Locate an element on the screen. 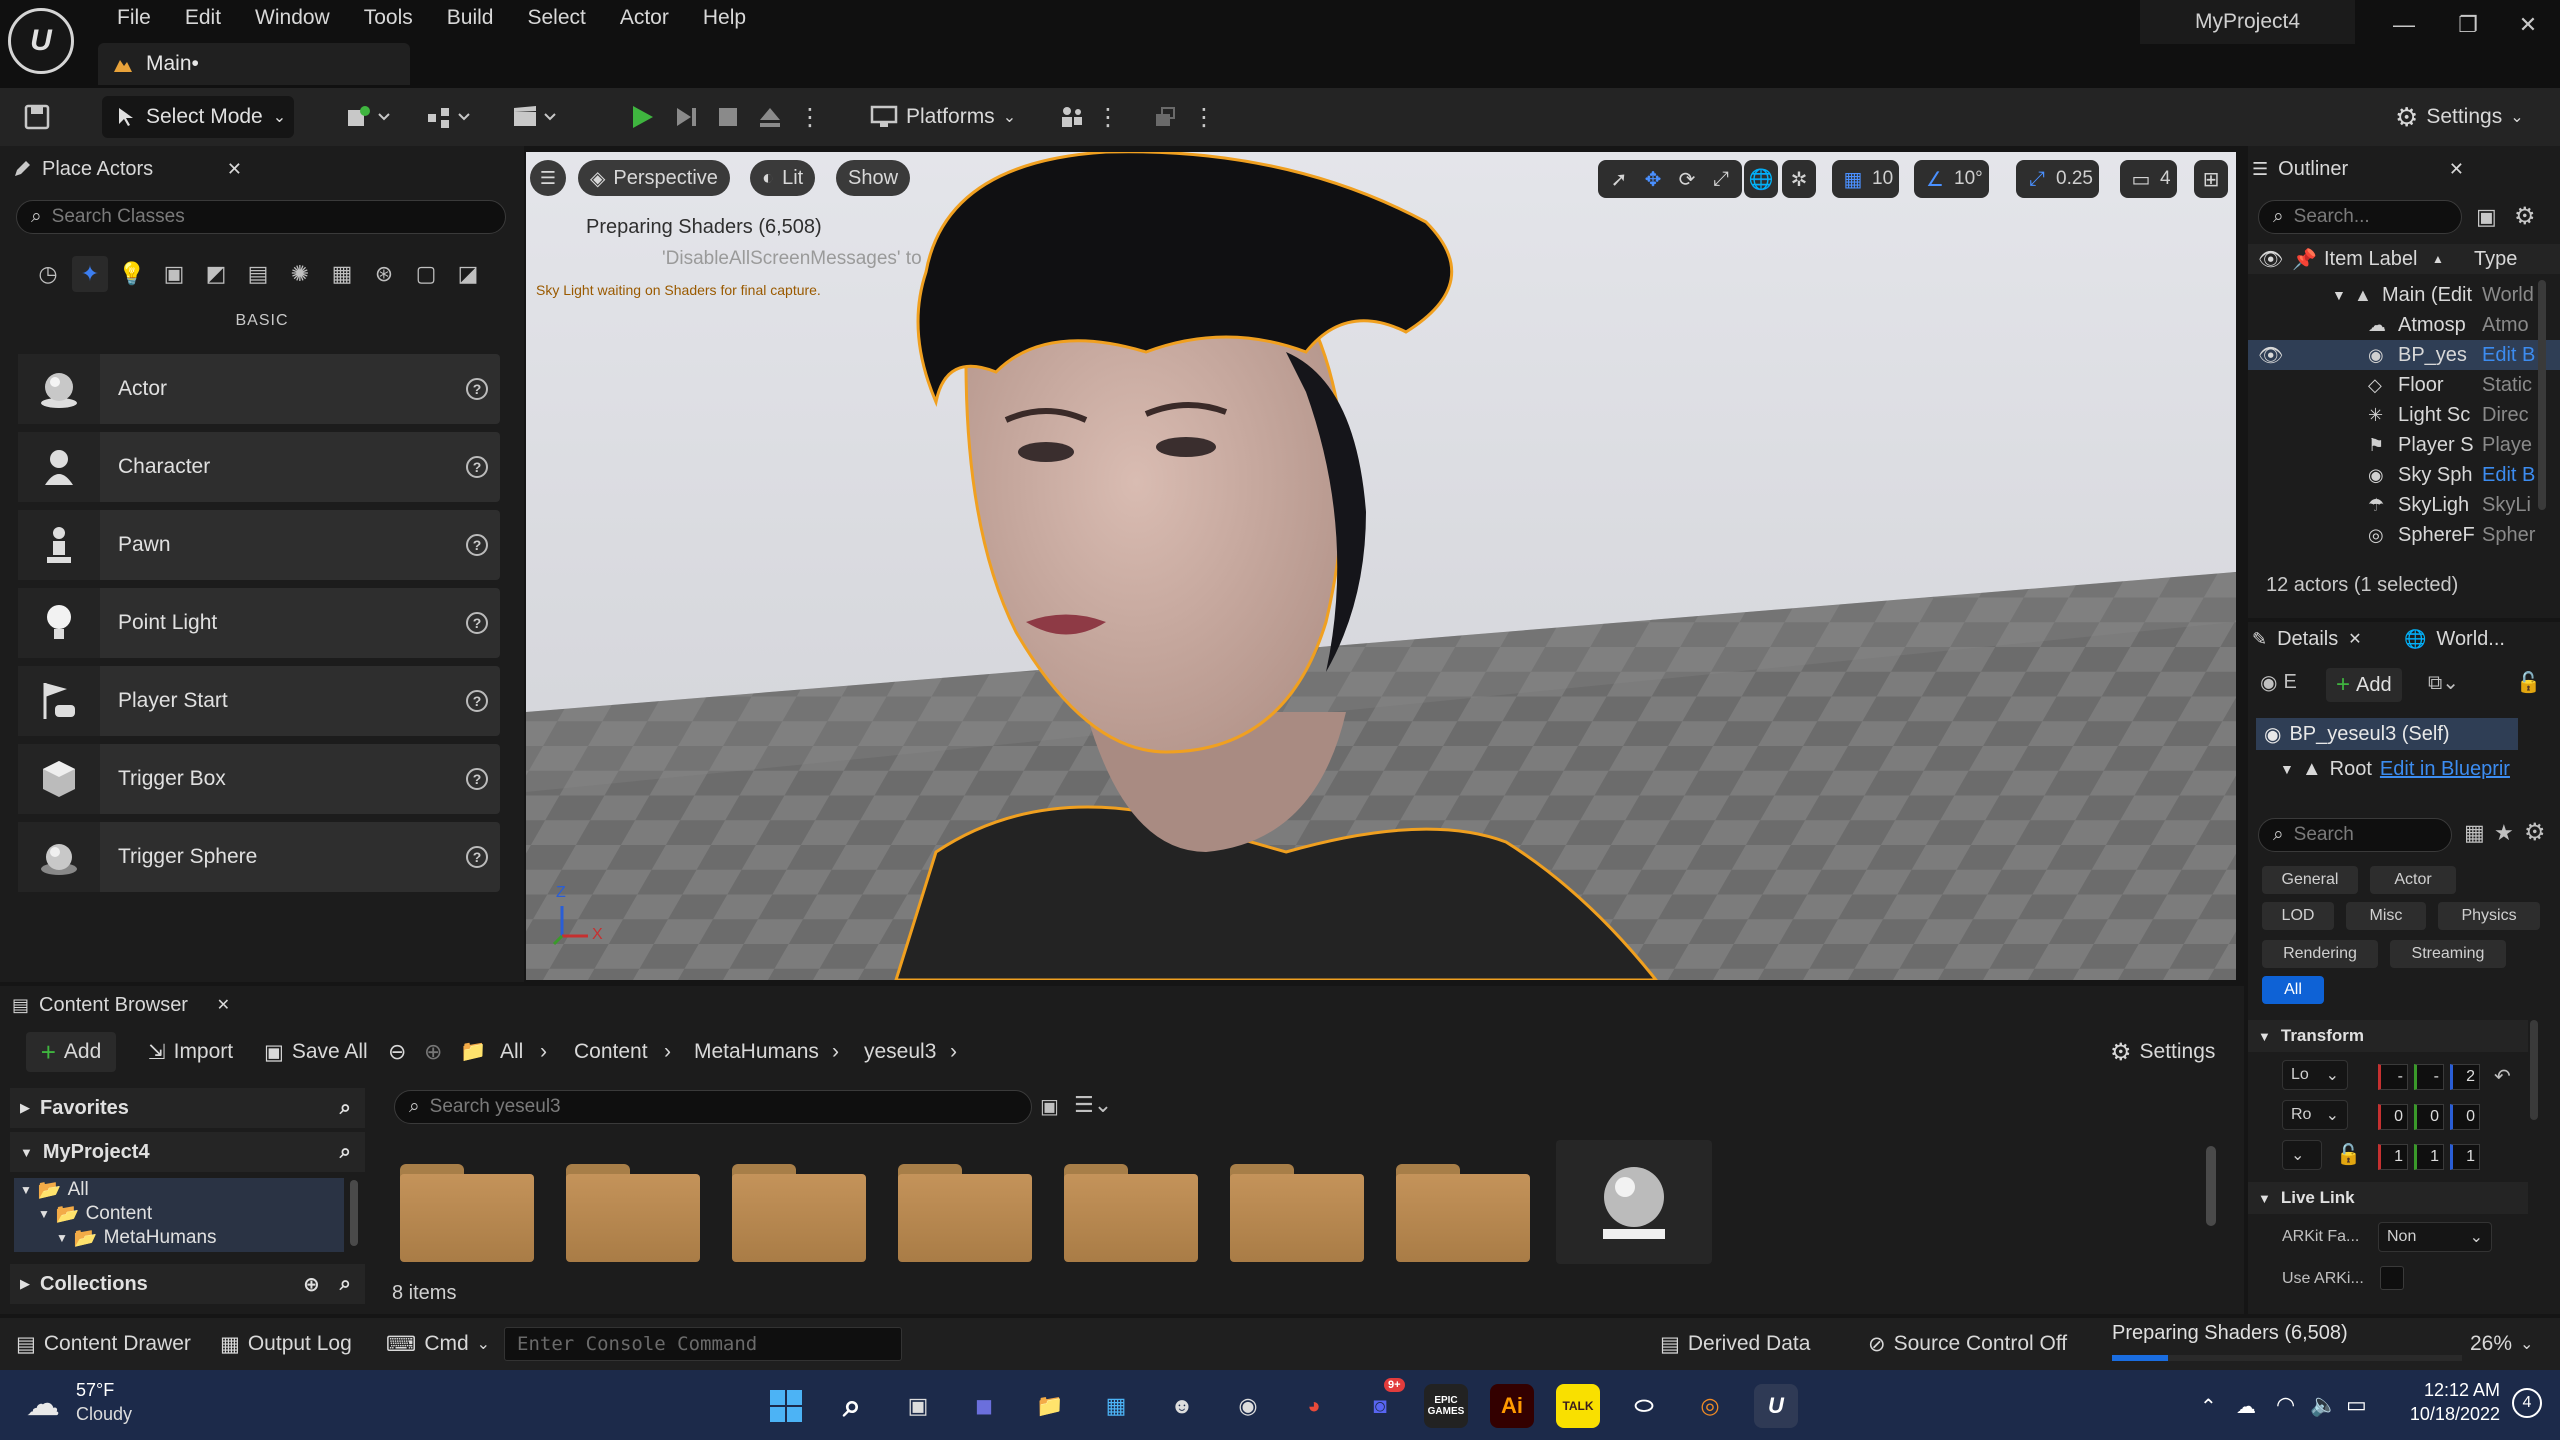 The width and height of the screenshot is (2560, 1440). menu-actor: Actor is located at coordinates (644, 18).